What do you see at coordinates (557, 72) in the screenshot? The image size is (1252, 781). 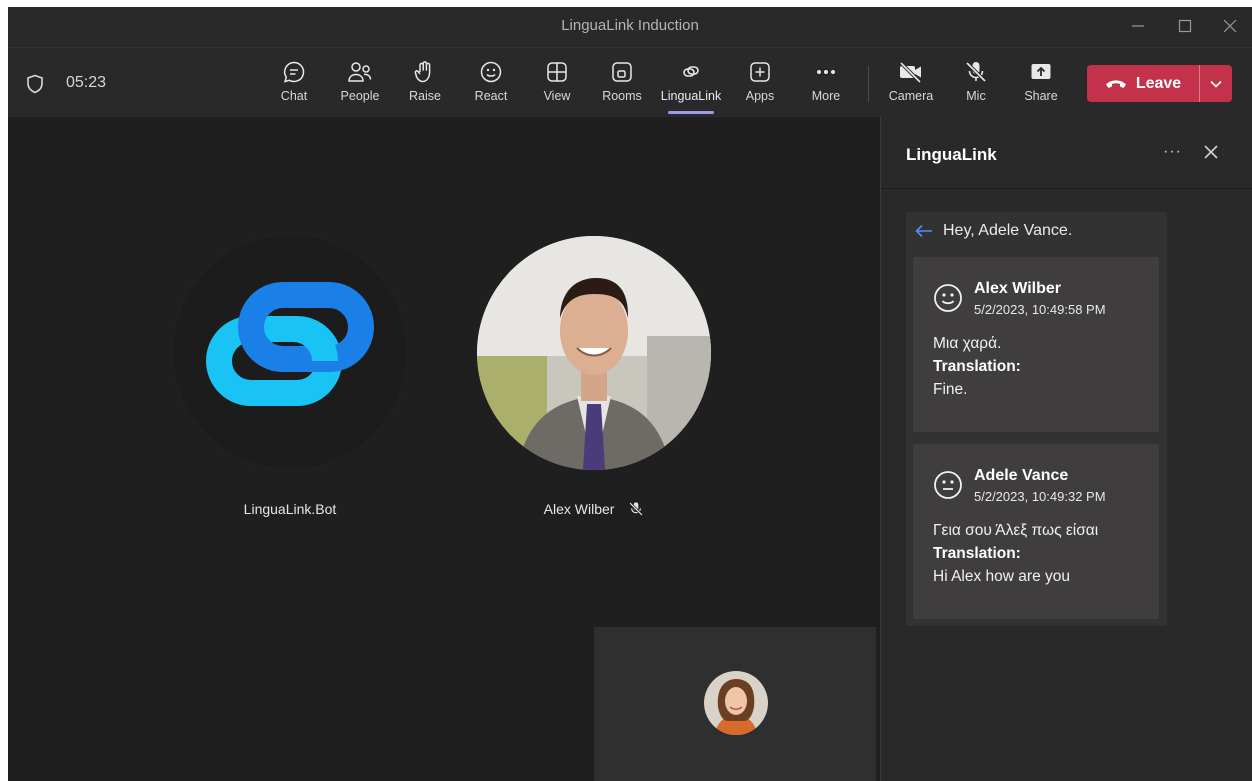 I see `grid-view-icon` at bounding box center [557, 72].